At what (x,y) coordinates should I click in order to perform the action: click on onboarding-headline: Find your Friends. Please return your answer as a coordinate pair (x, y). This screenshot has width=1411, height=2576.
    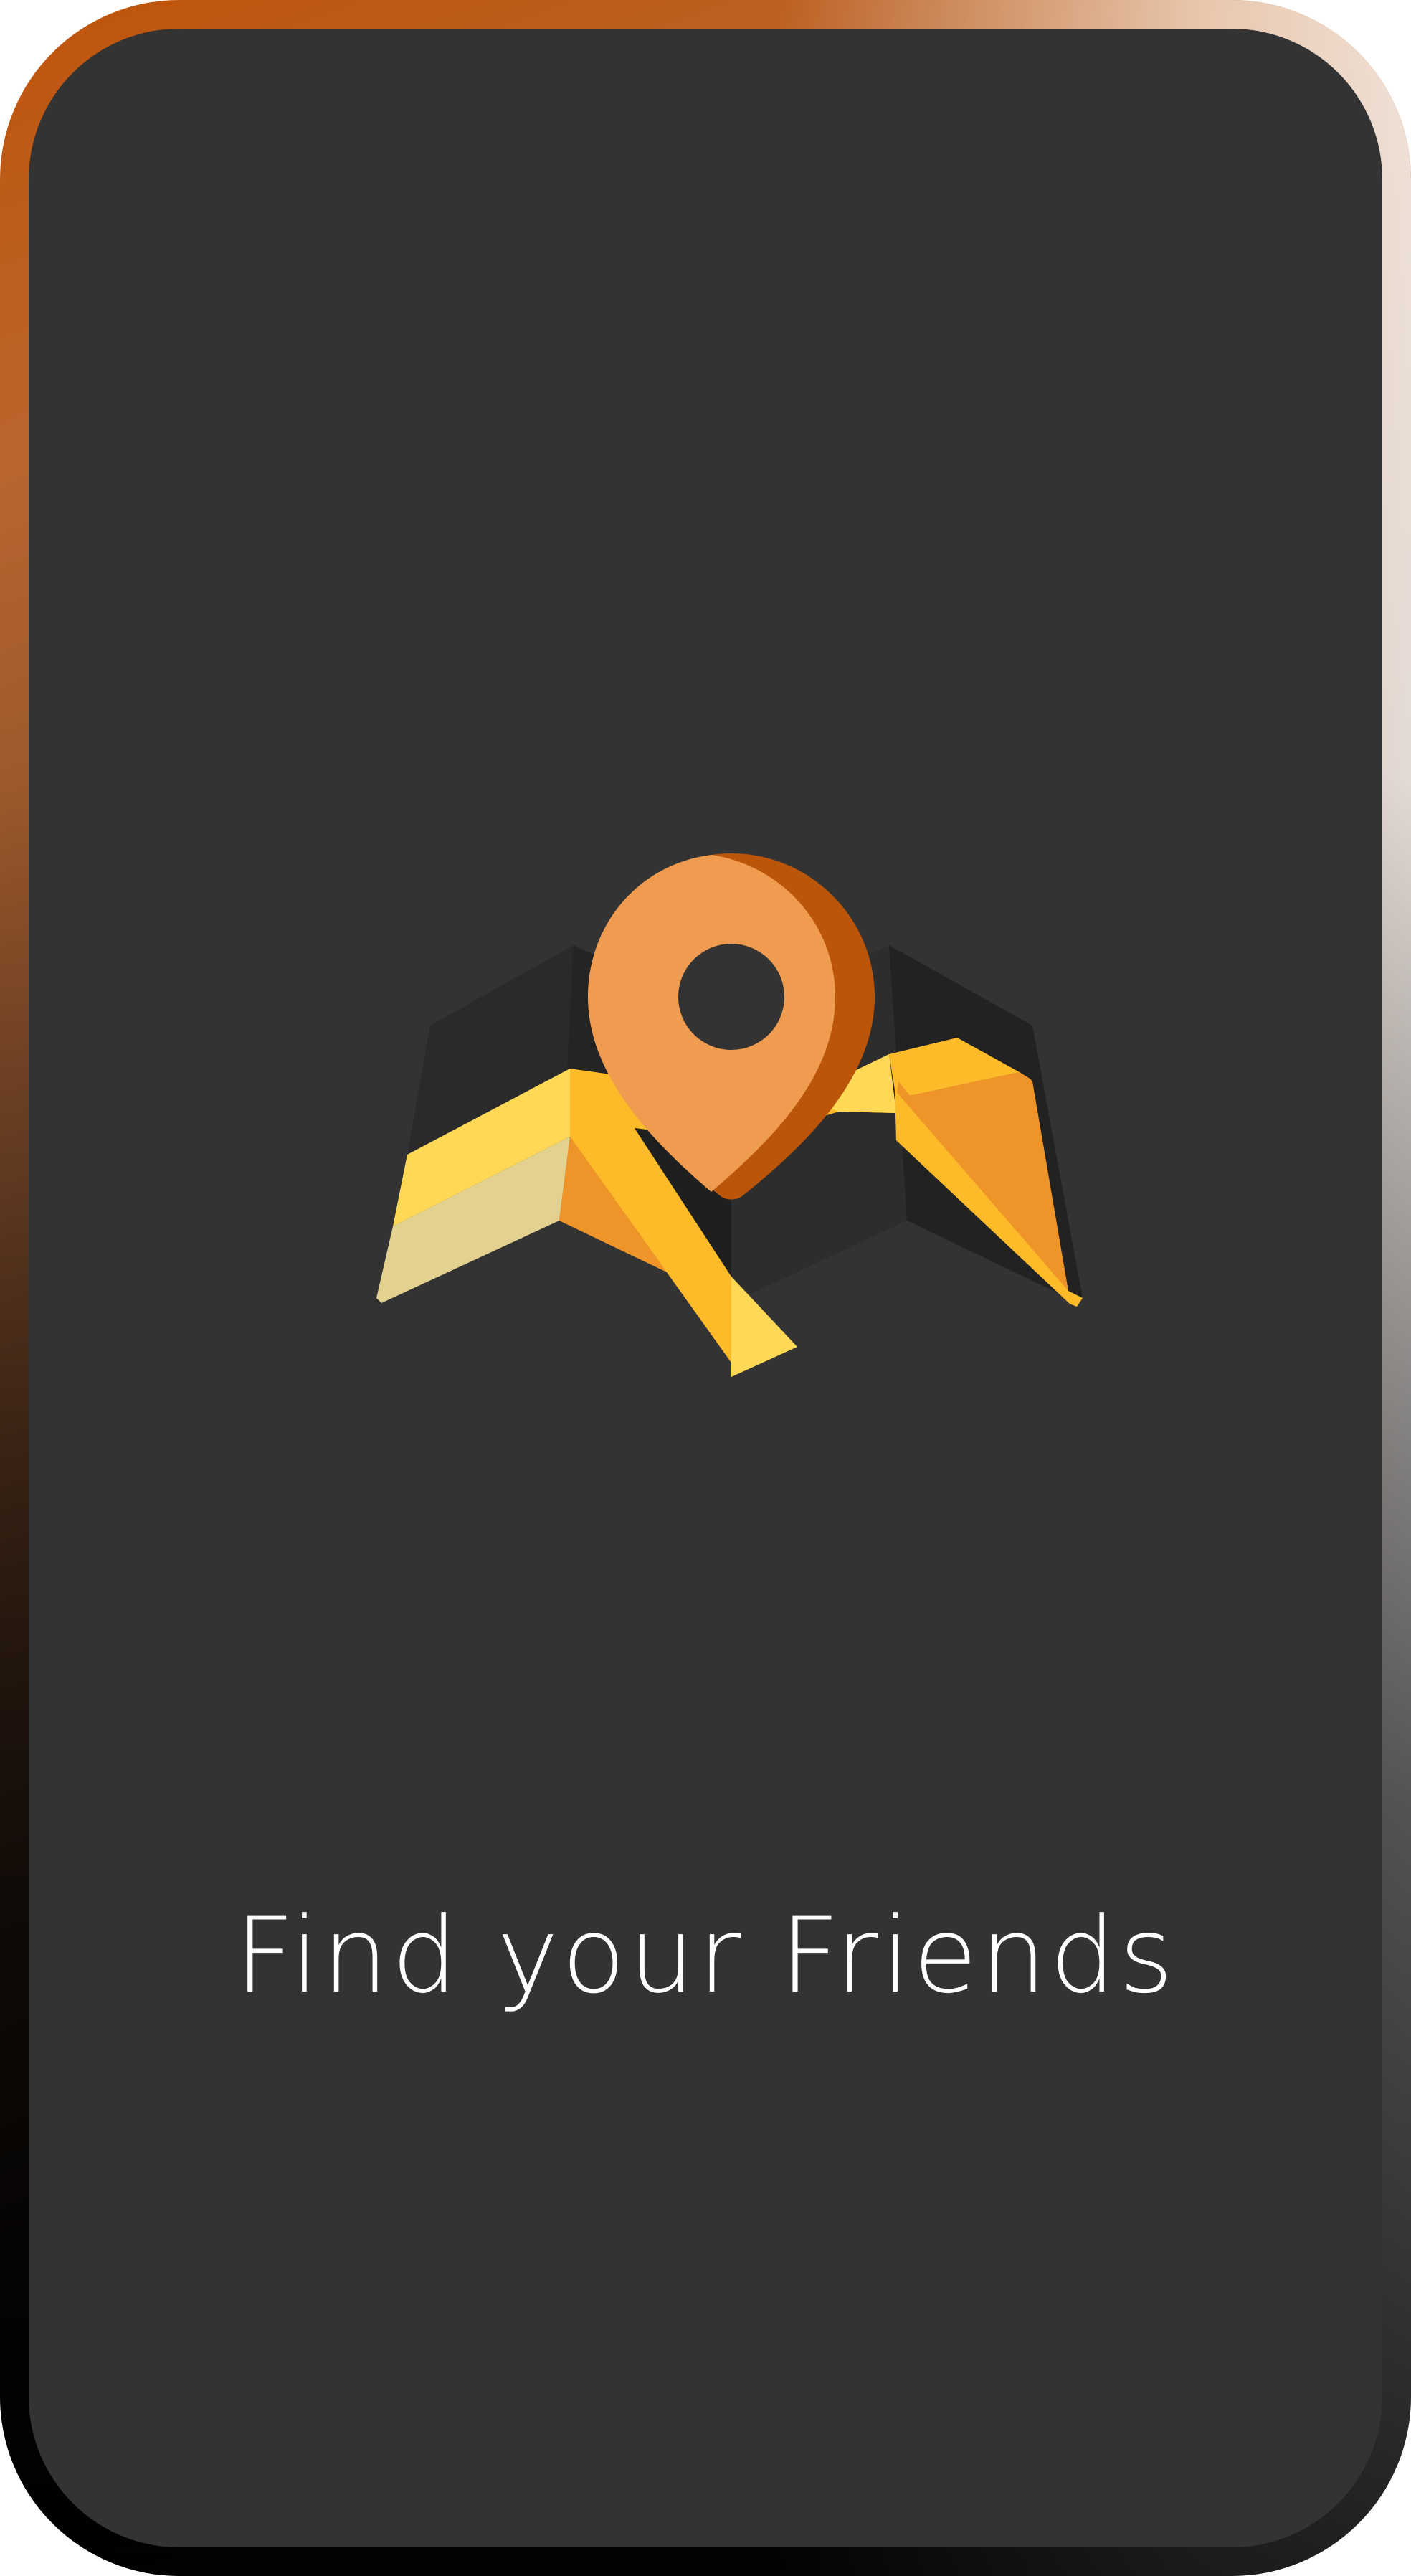
    Looking at the image, I should click on (705, 1956).